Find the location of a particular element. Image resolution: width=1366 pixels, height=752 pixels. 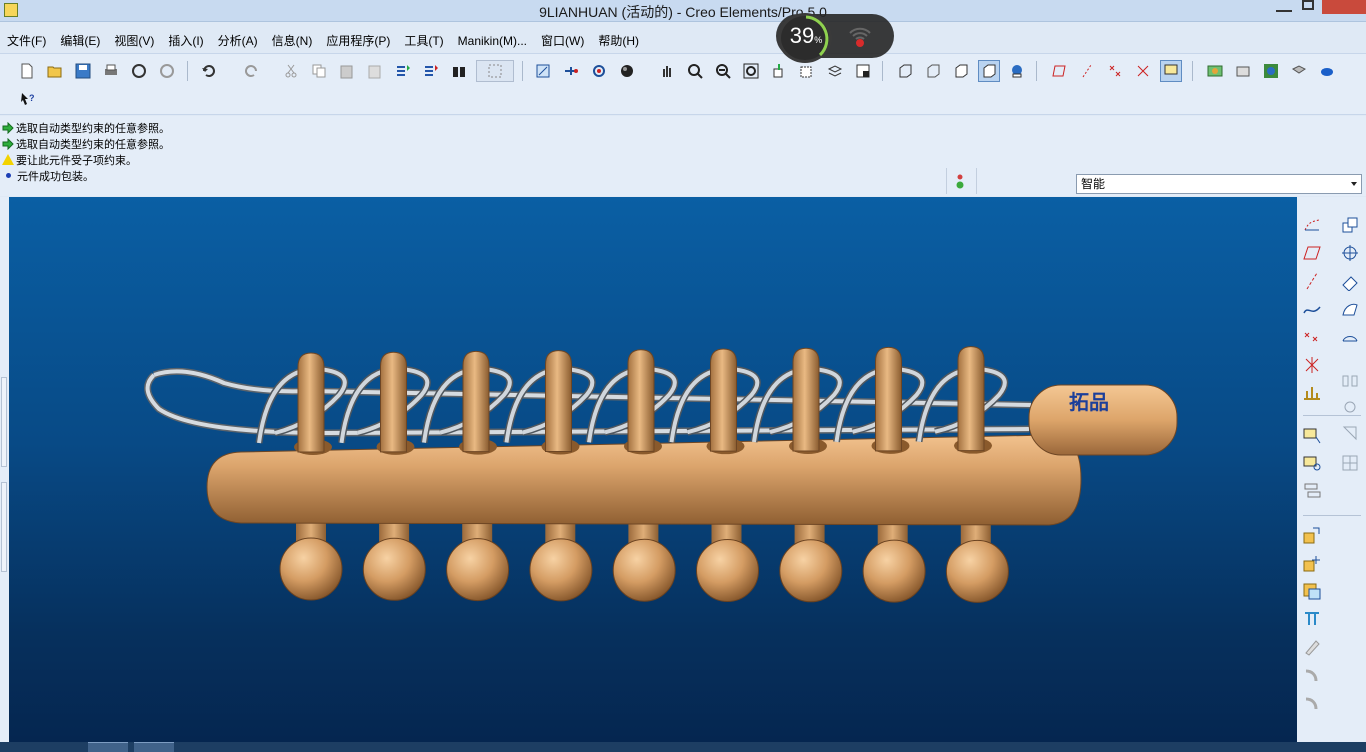

find-icon is located at coordinates (459, 71).